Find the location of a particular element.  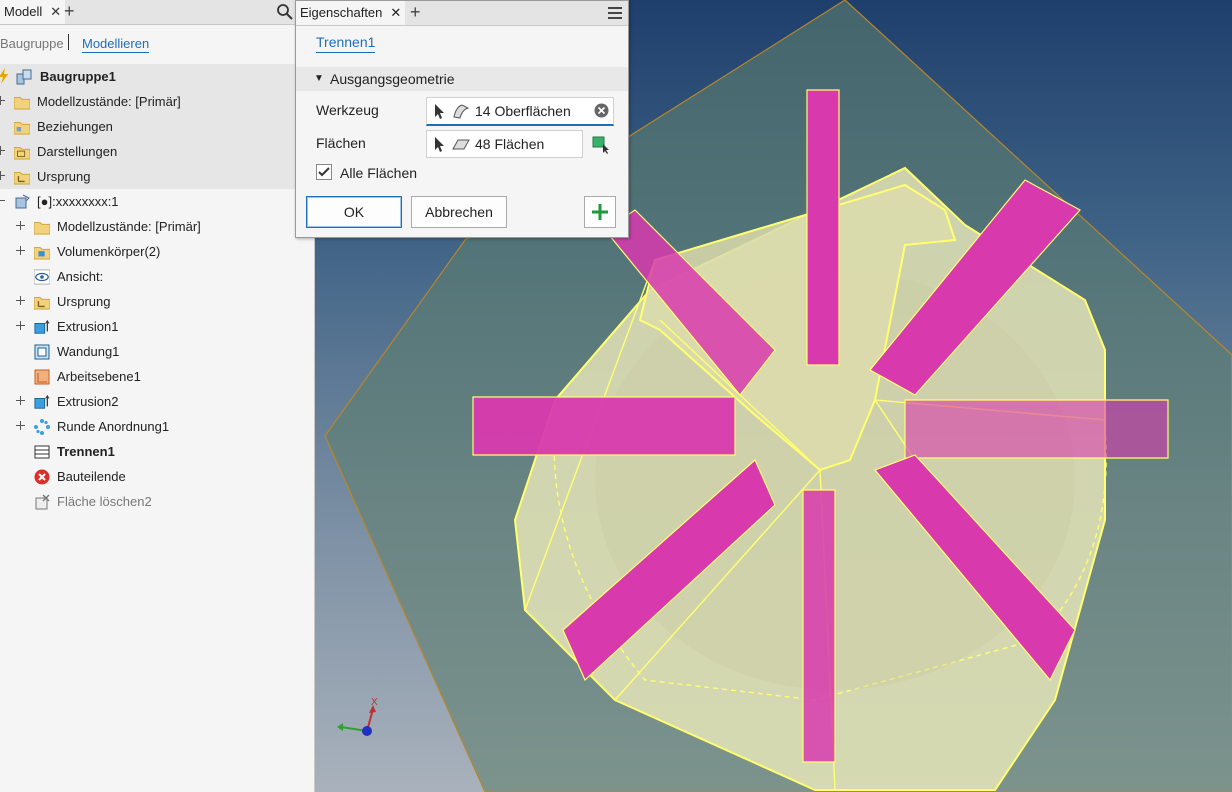

work-plane-icon is located at coordinates (42, 377).